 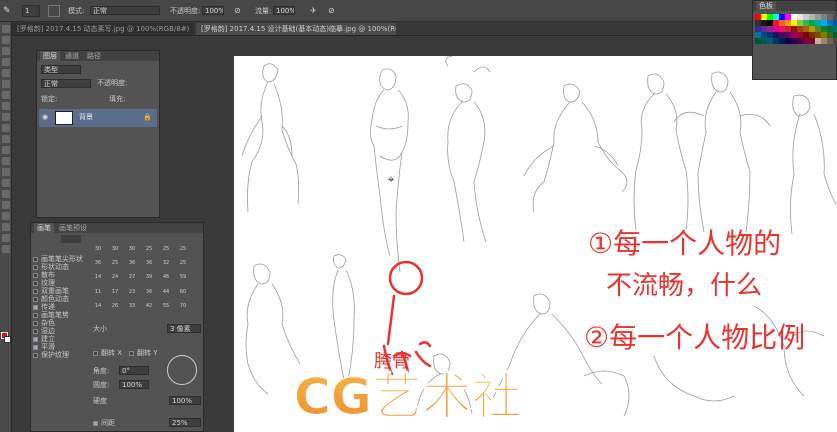 What do you see at coordinates (6, 194) in the screenshot?
I see `type-tool-icon` at bounding box center [6, 194].